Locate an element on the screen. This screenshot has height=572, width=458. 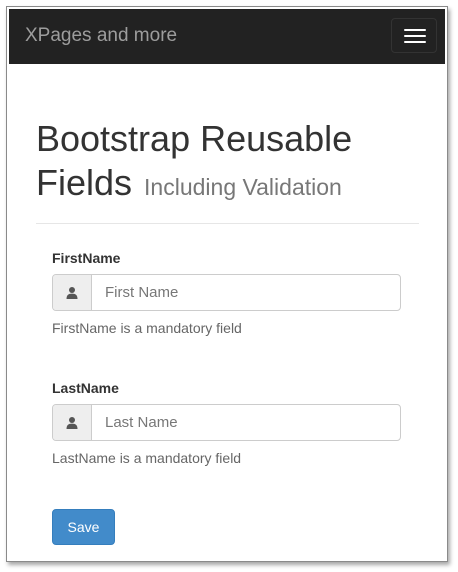
hamburger-menu-icon is located at coordinates (415, 30).